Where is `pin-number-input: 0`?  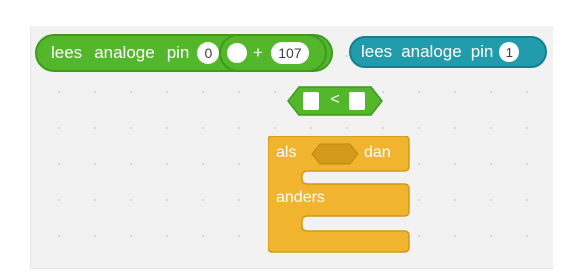
pin-number-input: 0 is located at coordinates (208, 53).